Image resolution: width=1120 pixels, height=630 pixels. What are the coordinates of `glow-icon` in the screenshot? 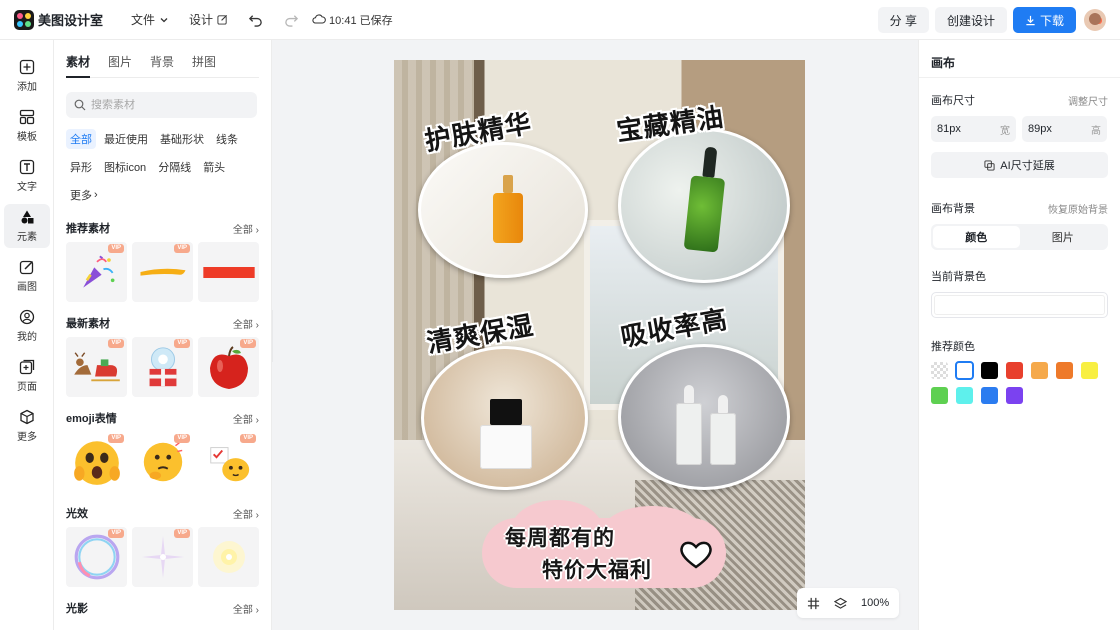 It's located at (228, 557).